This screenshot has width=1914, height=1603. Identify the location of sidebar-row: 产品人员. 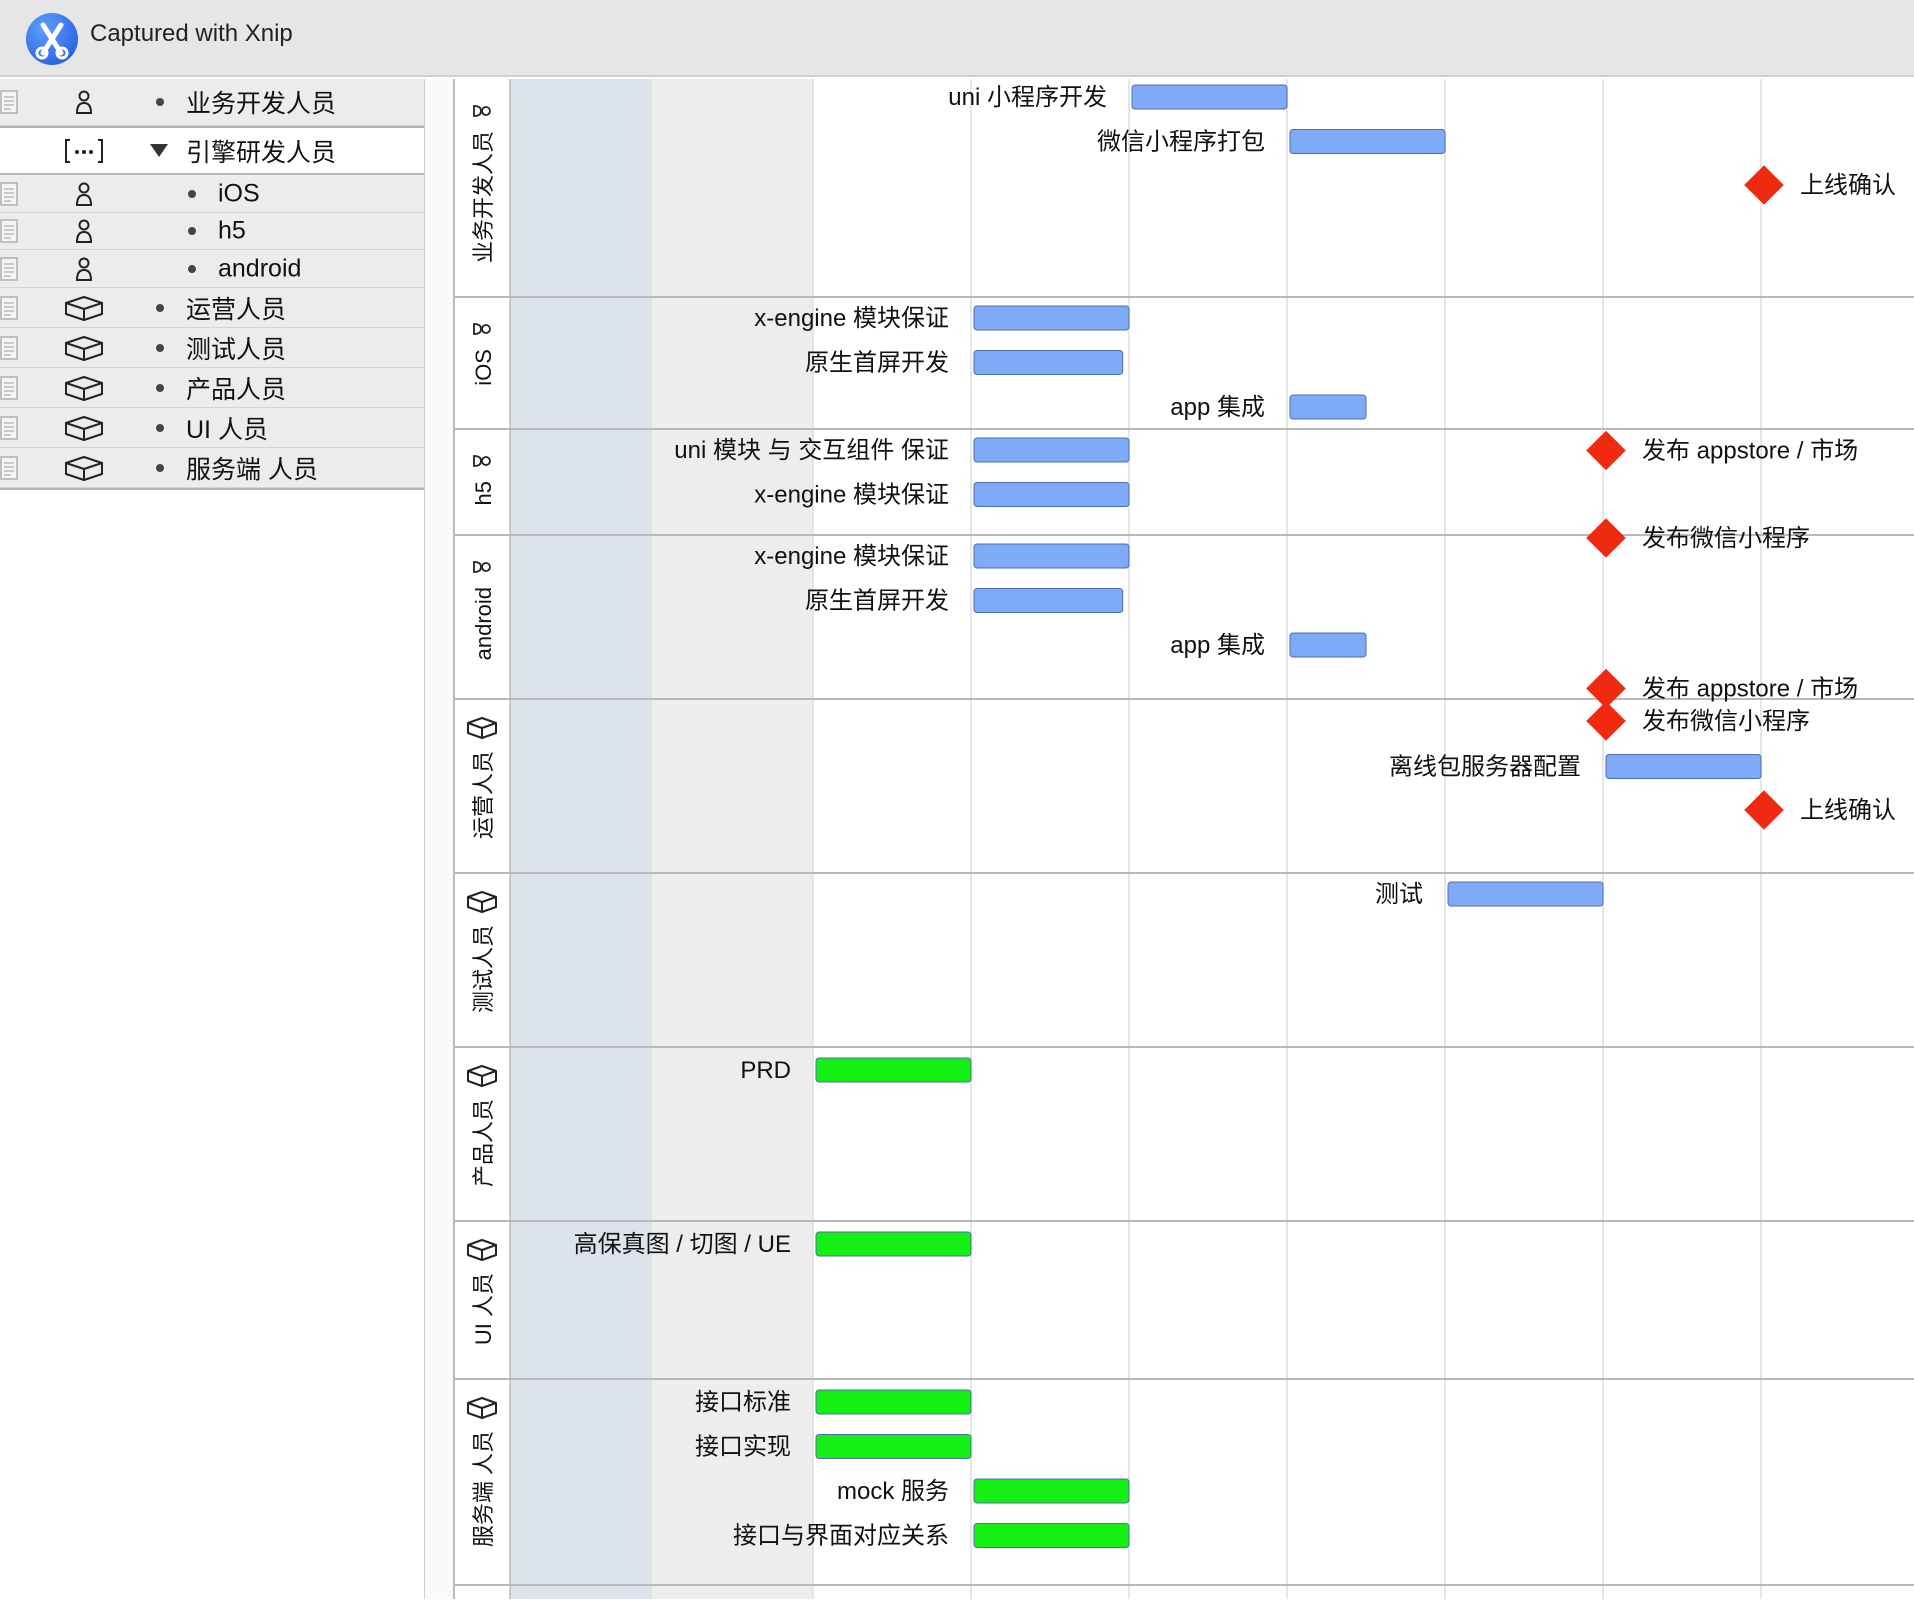
(212, 388).